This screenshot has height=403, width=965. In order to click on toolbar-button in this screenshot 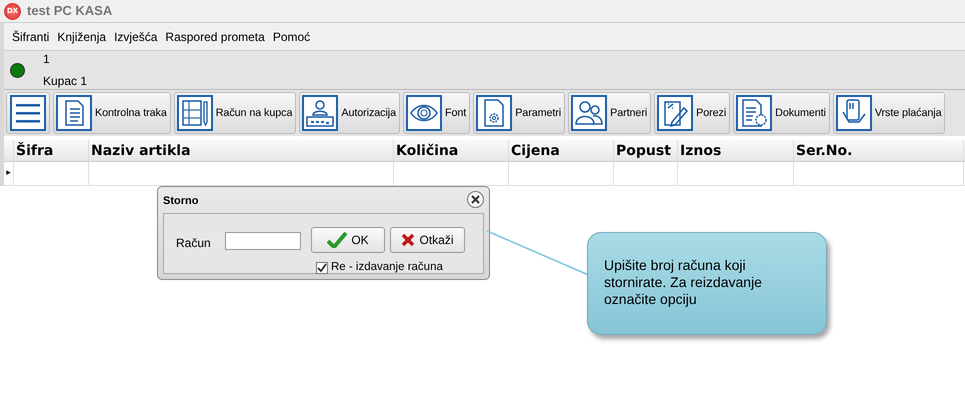, I will do `click(28, 113)`.